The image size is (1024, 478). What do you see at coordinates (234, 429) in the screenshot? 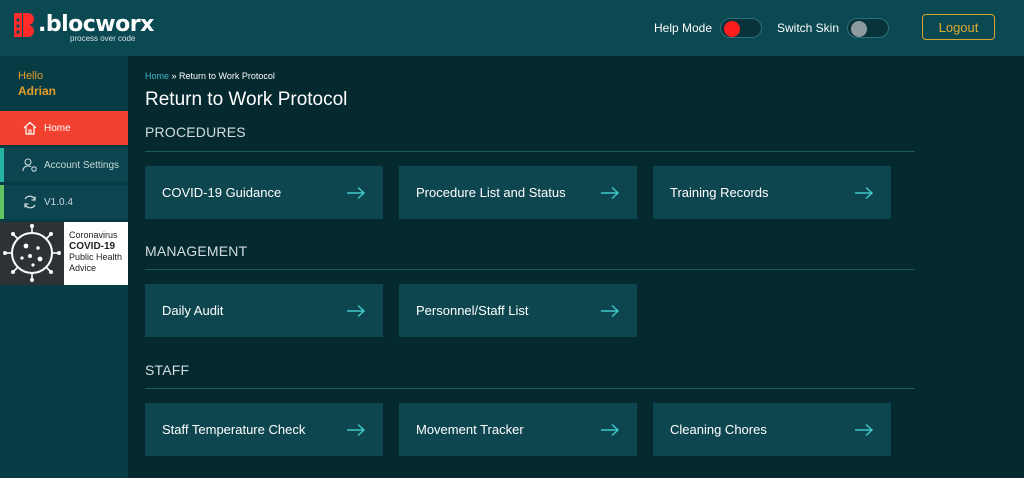
I see `card-label: Staff Temperature Check` at bounding box center [234, 429].